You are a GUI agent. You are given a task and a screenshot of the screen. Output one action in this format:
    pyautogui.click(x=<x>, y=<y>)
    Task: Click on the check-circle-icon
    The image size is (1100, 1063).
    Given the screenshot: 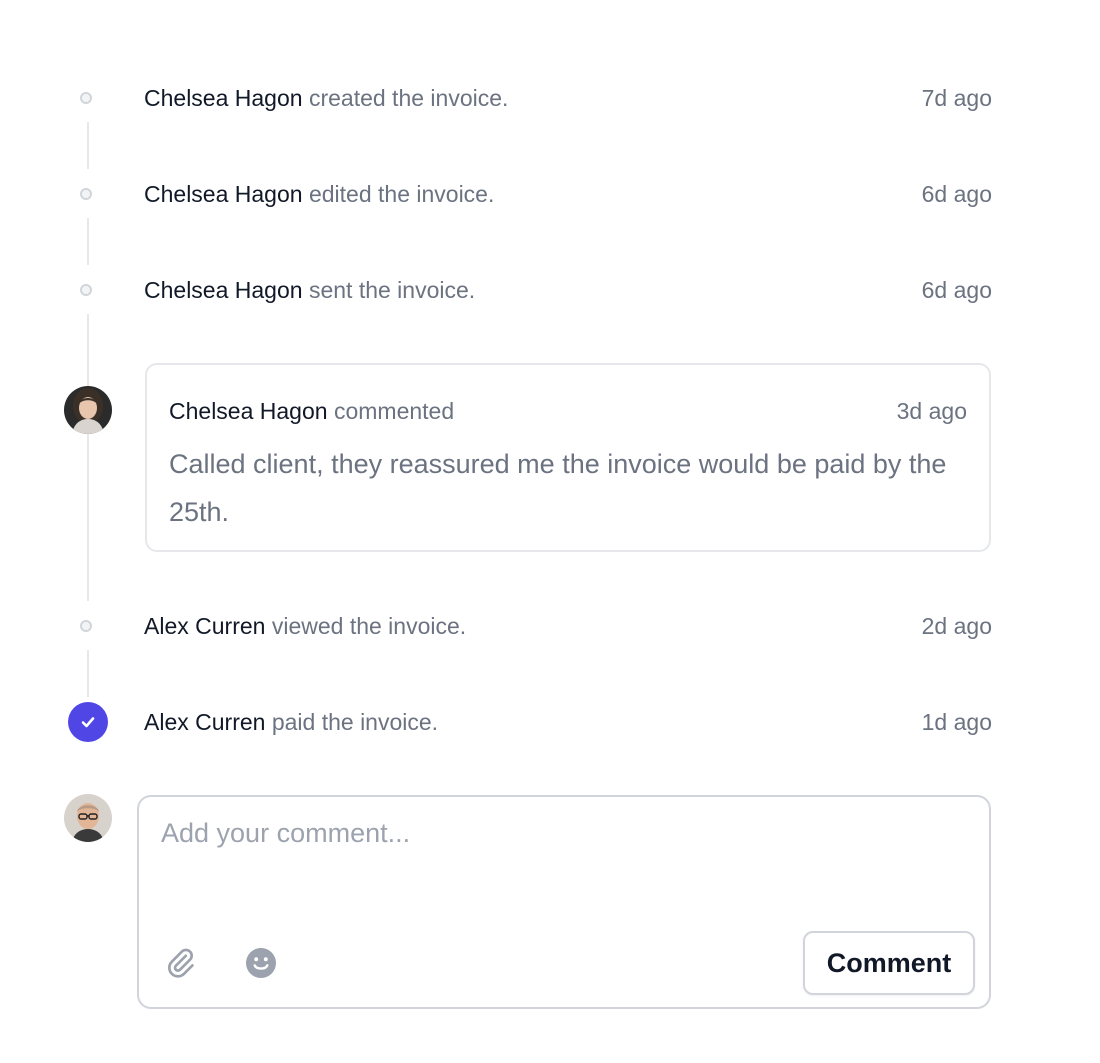 What is the action you would take?
    pyautogui.click(x=88, y=722)
    